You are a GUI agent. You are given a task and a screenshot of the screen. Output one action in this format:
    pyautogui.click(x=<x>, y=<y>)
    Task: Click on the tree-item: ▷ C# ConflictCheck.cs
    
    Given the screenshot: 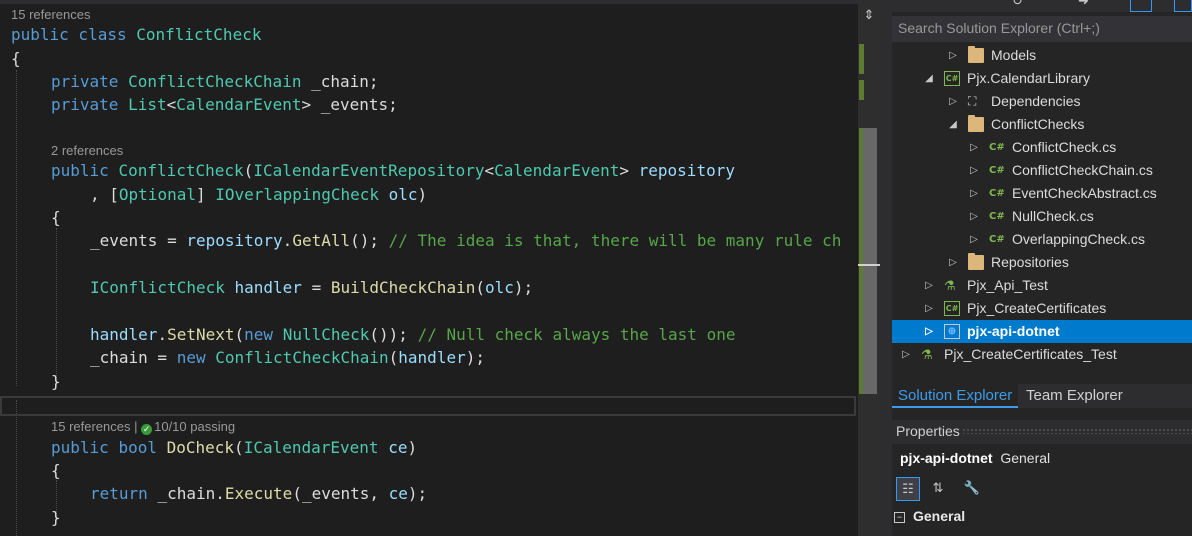 What is the action you would take?
    pyautogui.click(x=1042, y=147)
    